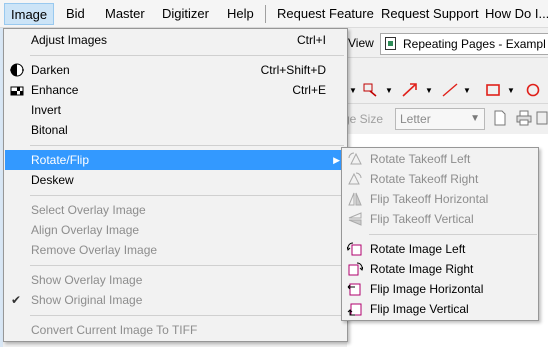 The image size is (548, 347). I want to click on submenu-item-flip-image-vertical: Flip Image Vertical, so click(440, 309).